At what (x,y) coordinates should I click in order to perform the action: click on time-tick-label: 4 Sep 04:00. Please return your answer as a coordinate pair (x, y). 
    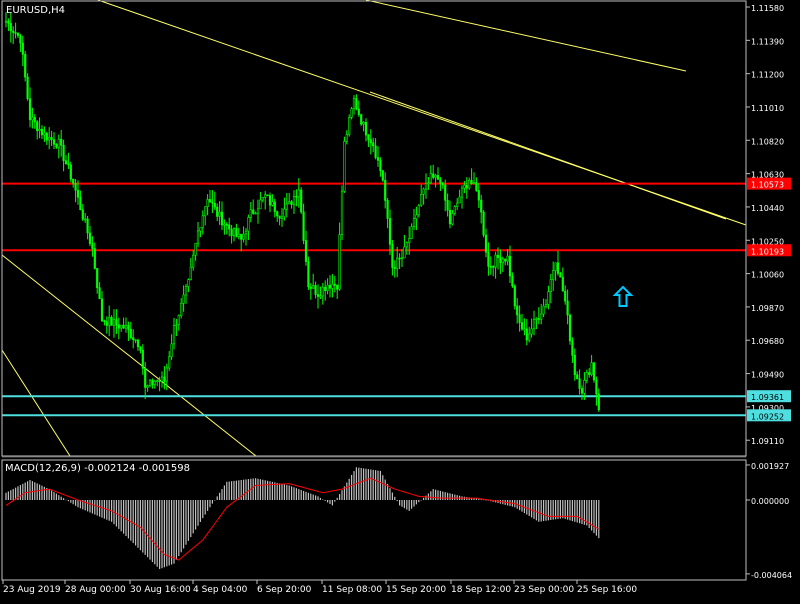
    Looking at the image, I should click on (220, 590).